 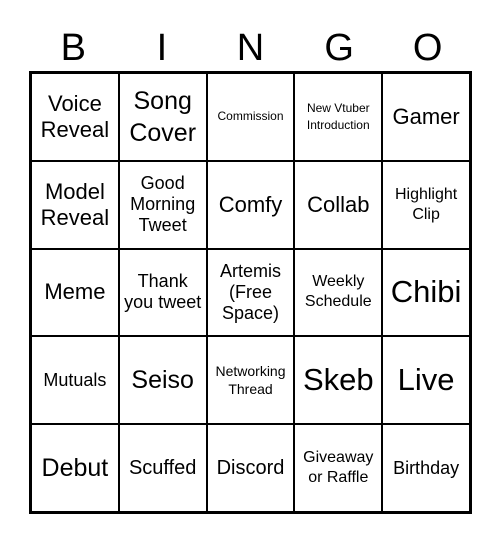 I want to click on bingo-cell-text: Birthday, so click(x=426, y=467).